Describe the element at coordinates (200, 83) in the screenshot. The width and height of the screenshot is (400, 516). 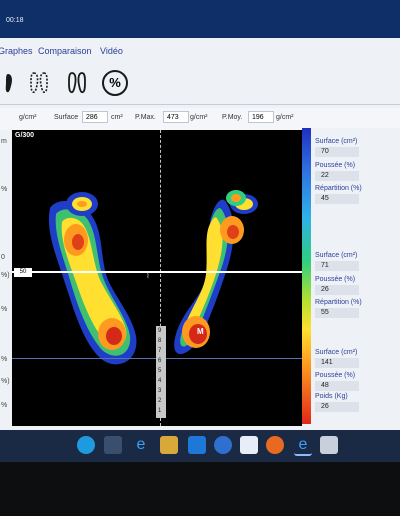
I see `toolbar: %` at that location.